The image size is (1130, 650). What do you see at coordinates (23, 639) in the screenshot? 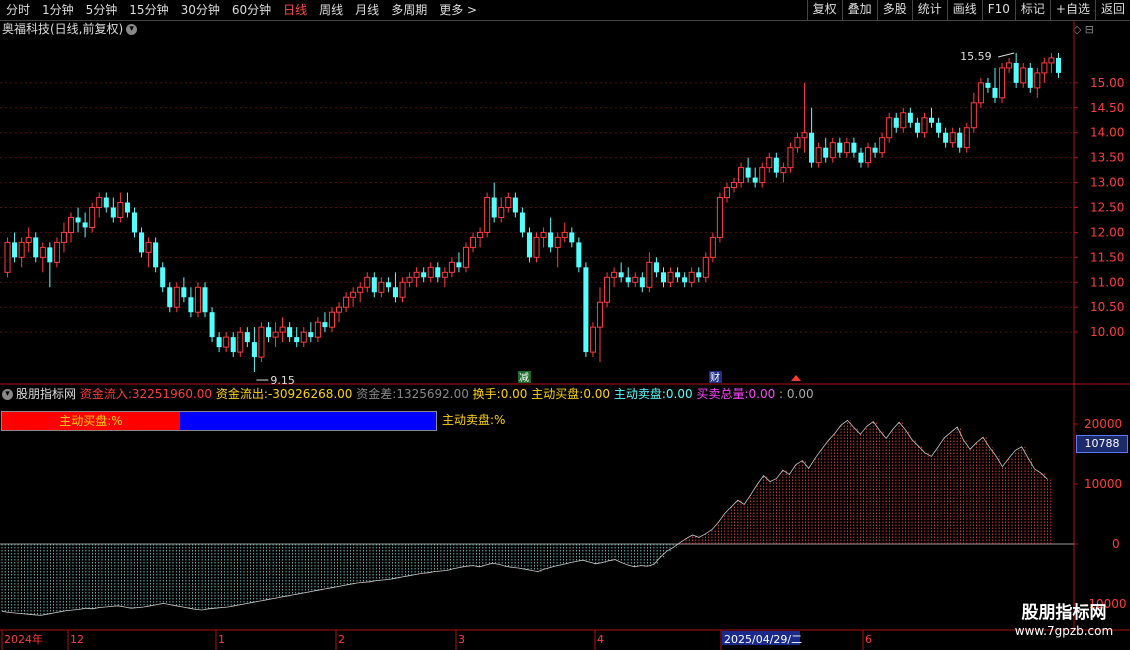
I see `time-tick-label: 2024年` at bounding box center [23, 639].